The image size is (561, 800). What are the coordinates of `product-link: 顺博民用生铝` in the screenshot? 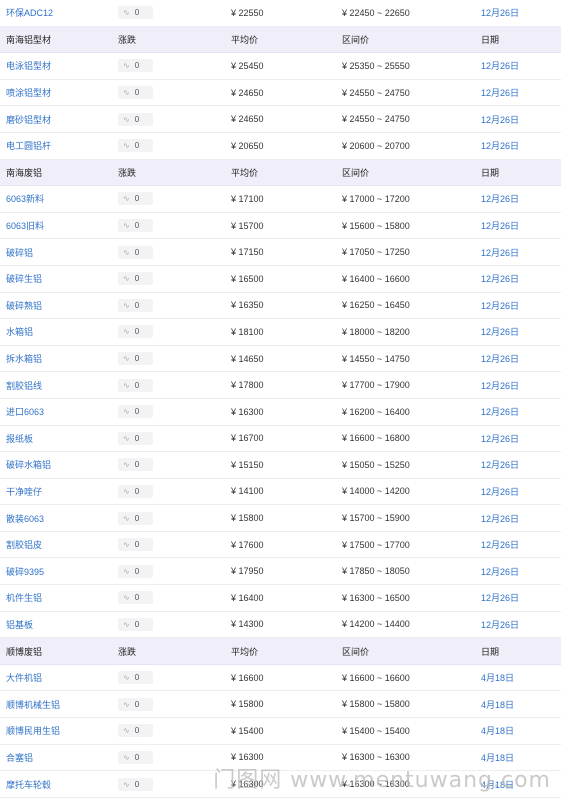 It's located at (33, 730).